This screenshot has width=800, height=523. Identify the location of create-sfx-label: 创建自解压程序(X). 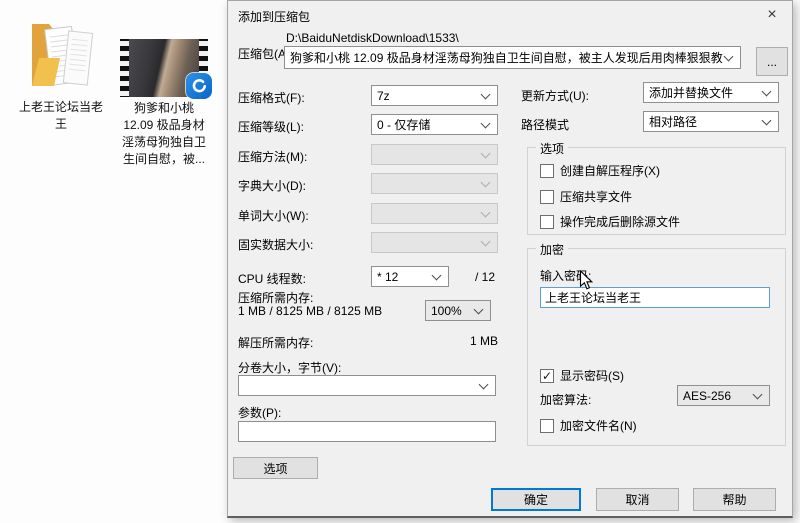
(610, 171).